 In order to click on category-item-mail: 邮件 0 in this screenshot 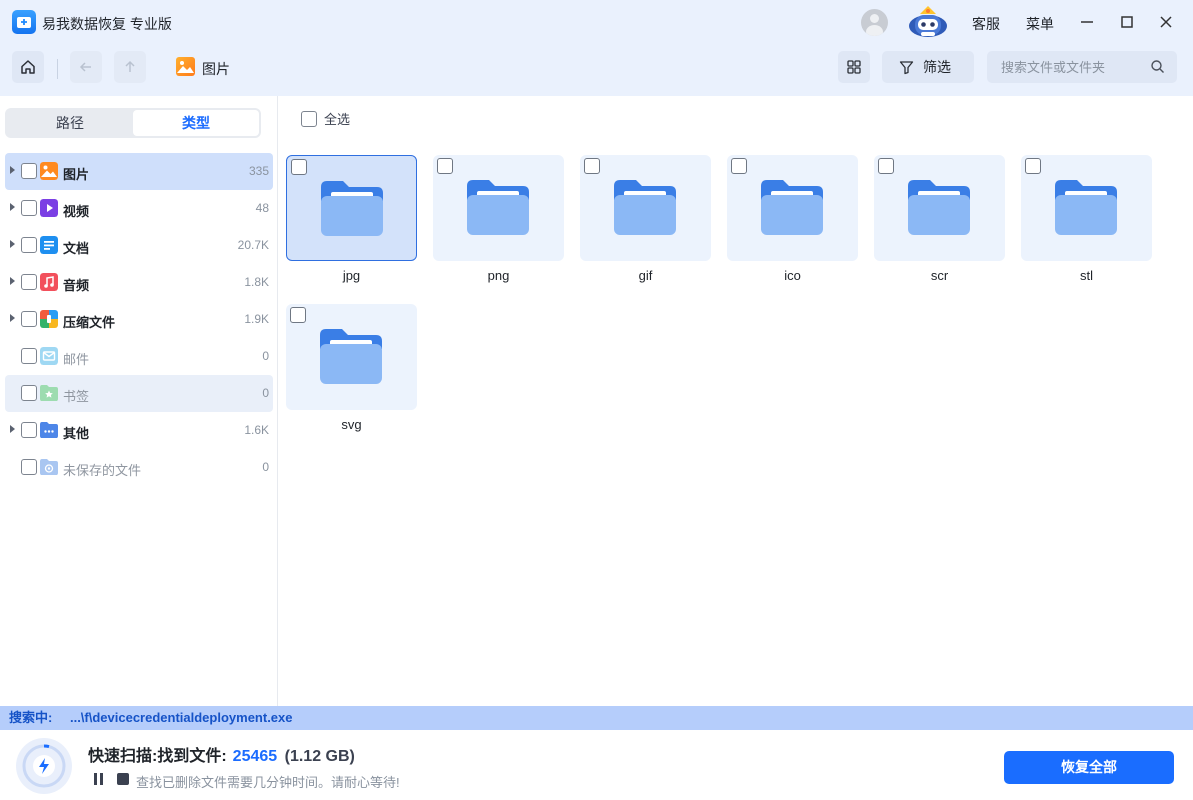, I will do `click(139, 356)`.